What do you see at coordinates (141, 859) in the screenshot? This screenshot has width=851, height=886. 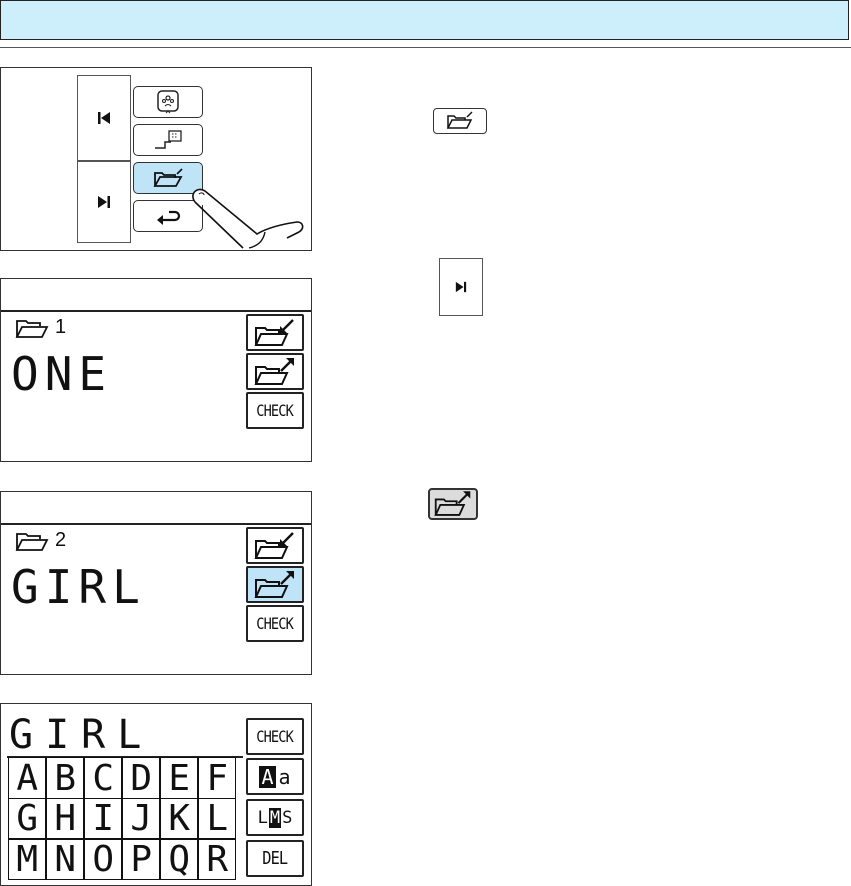 I see `key-p: P` at bounding box center [141, 859].